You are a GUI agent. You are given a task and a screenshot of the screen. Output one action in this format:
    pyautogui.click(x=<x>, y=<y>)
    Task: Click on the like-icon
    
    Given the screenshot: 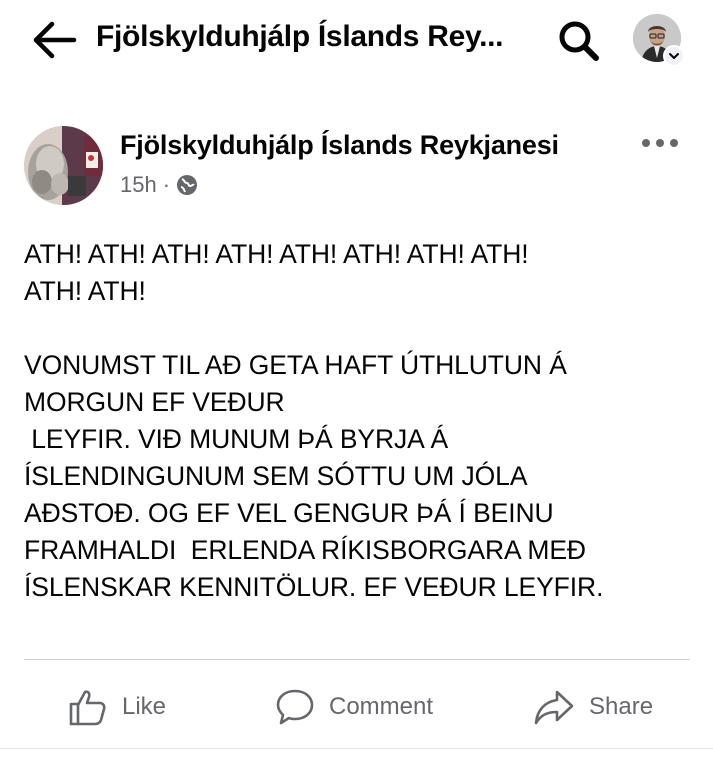 What is the action you would take?
    pyautogui.click(x=87, y=708)
    